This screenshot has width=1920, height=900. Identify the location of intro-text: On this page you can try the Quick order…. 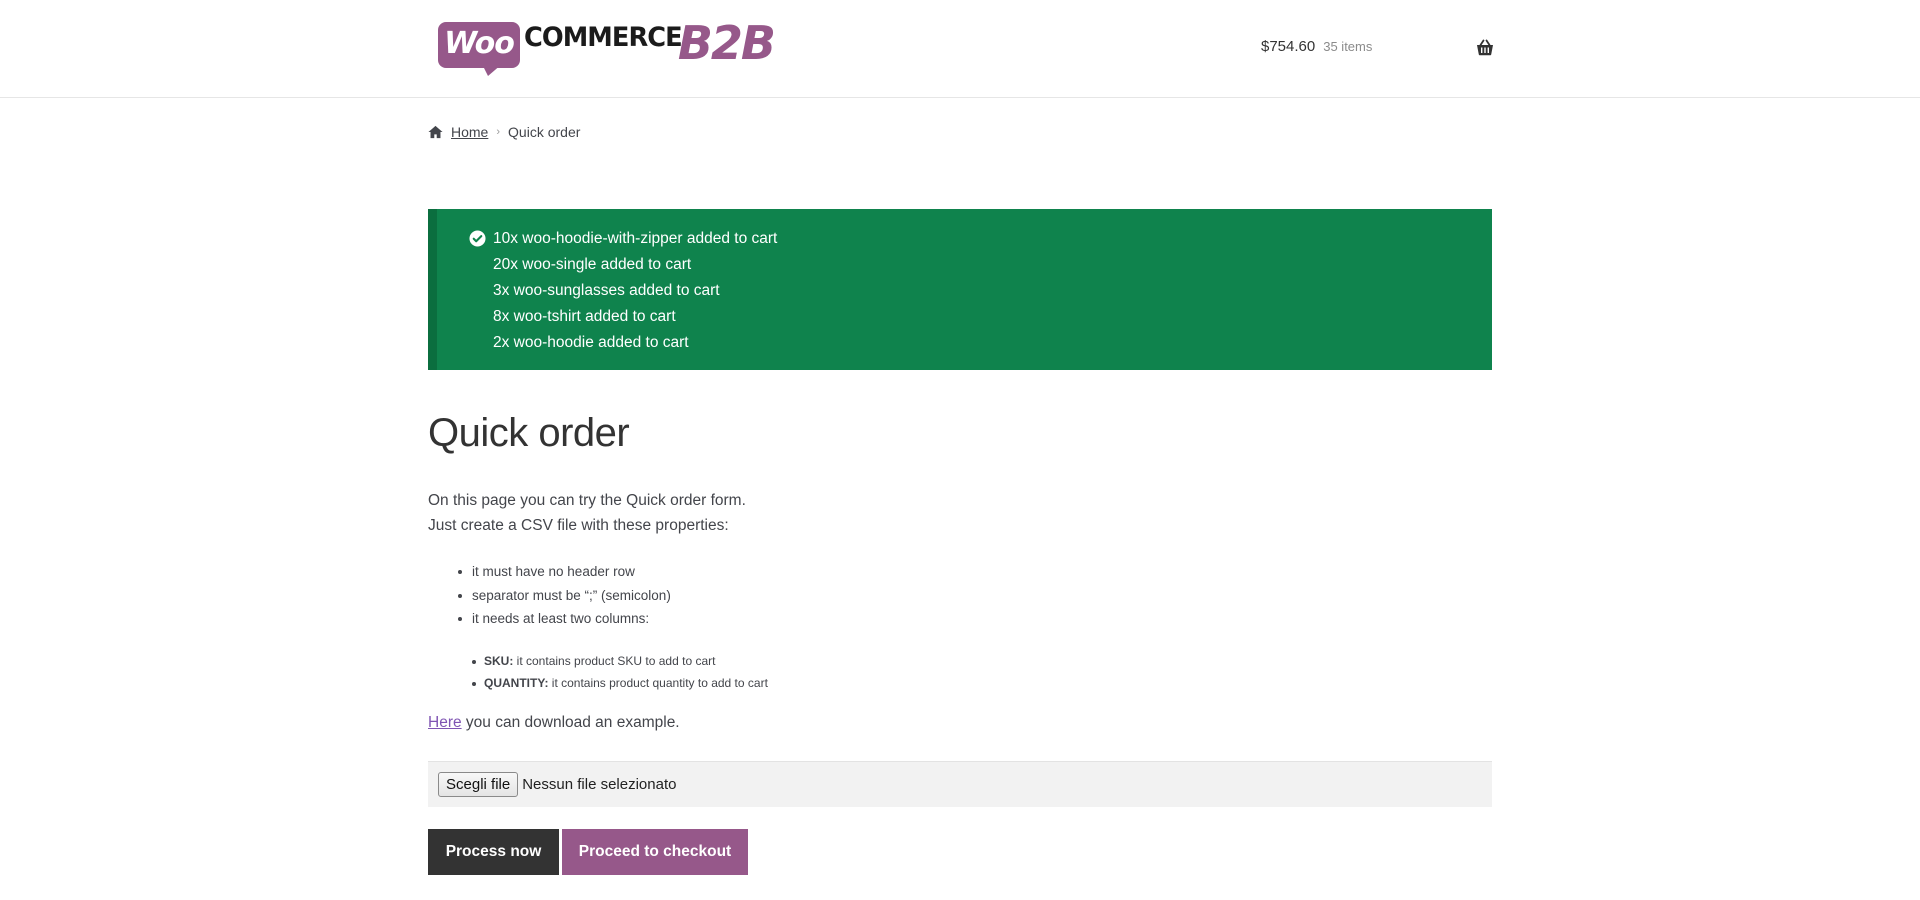
(960, 513).